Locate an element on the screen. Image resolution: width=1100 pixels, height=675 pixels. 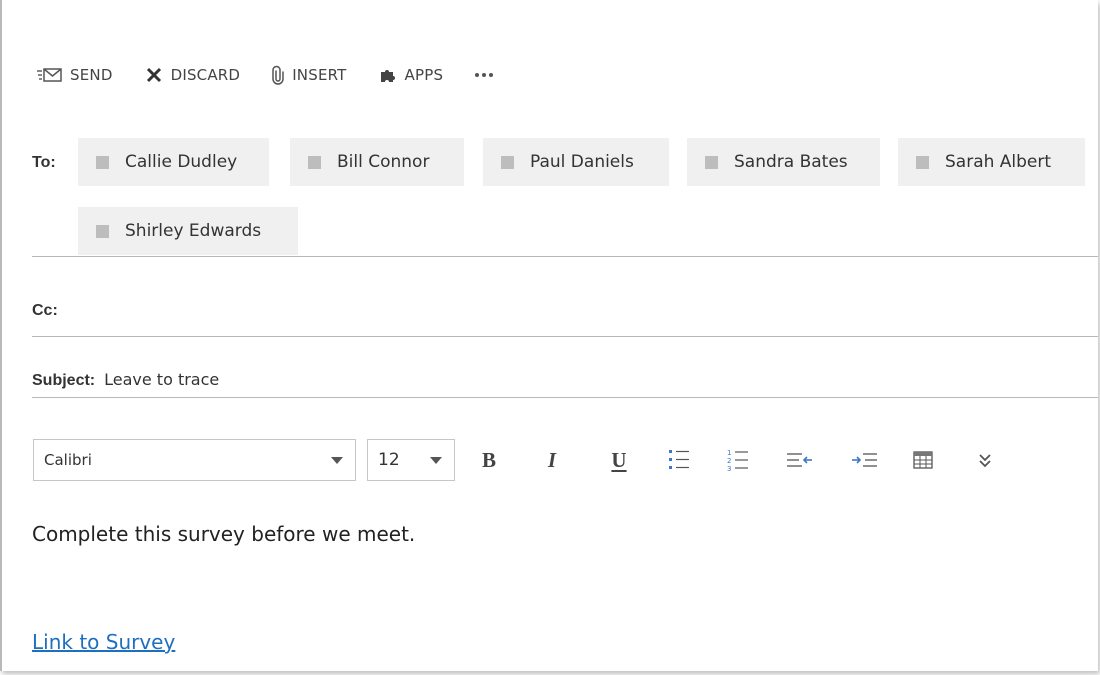
puzzle-icon is located at coordinates (388, 75).